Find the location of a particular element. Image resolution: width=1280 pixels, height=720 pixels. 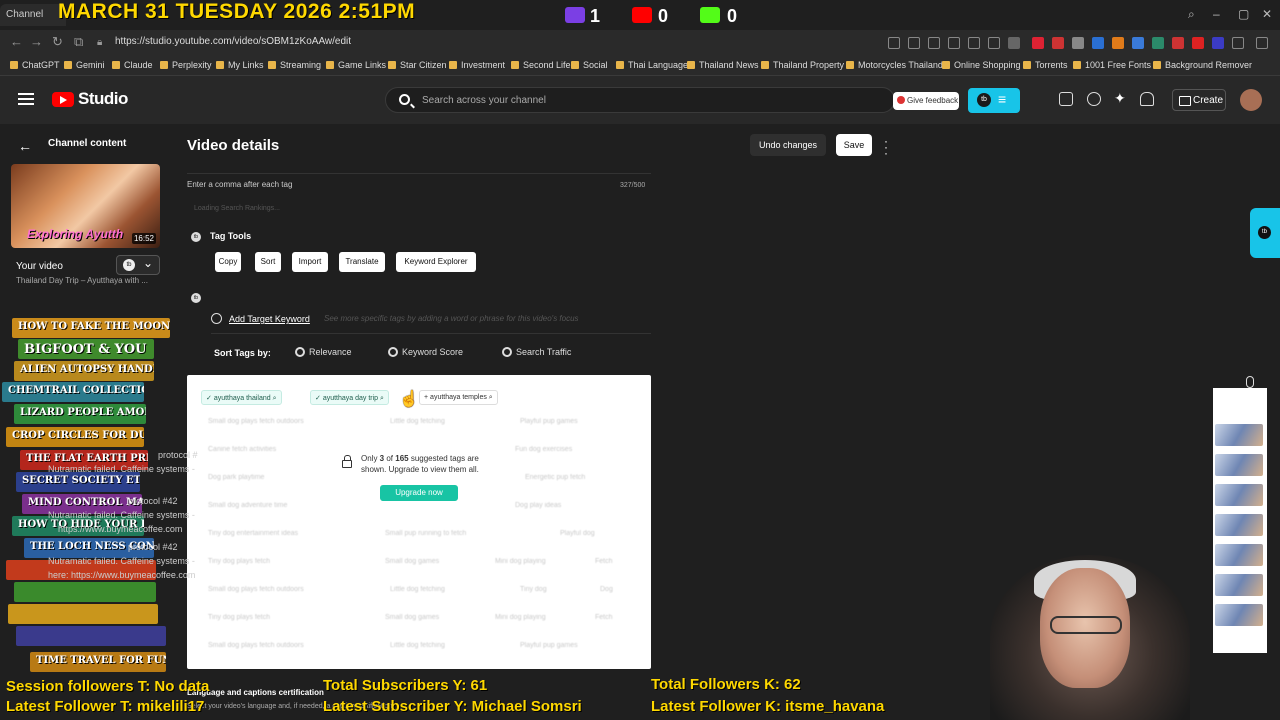

more-options-icon: · · · is located at coordinates (886, 147).